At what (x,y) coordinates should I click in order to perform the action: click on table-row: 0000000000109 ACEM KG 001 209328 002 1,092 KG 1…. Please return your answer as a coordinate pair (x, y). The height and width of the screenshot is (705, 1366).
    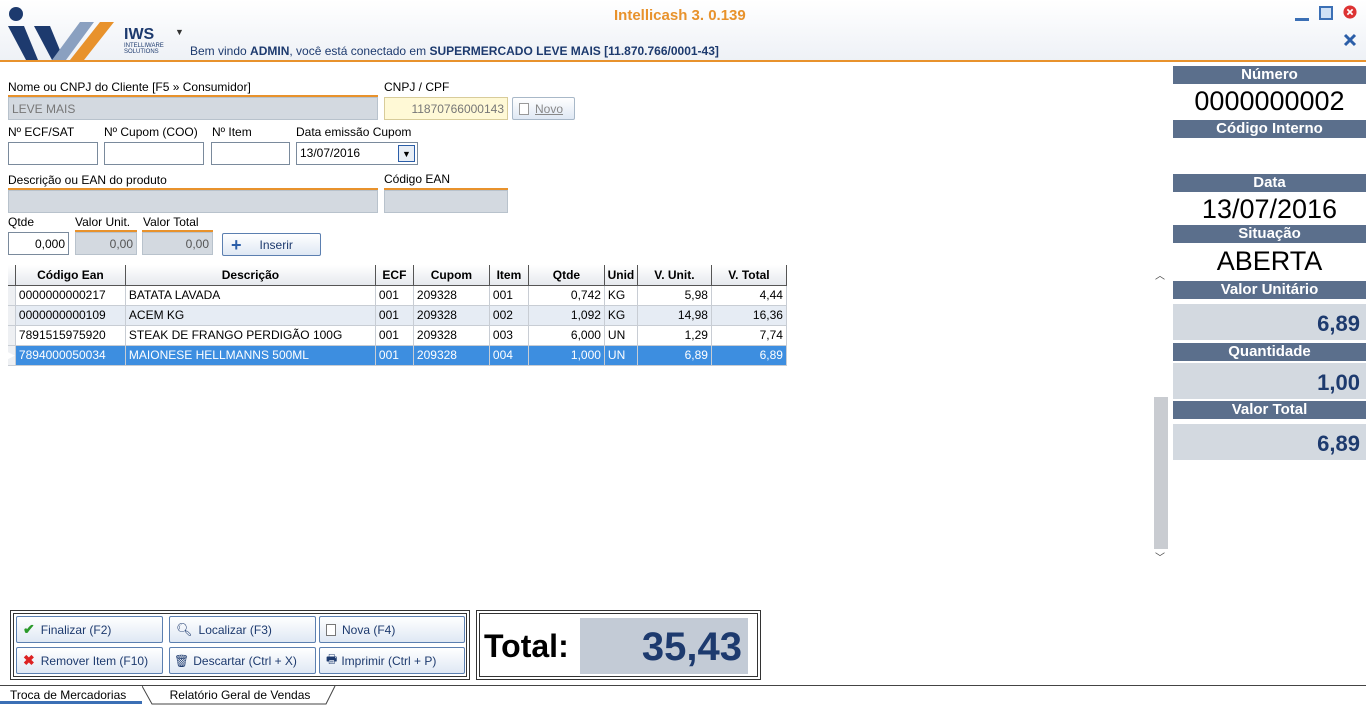
    Looking at the image, I should click on (397, 315).